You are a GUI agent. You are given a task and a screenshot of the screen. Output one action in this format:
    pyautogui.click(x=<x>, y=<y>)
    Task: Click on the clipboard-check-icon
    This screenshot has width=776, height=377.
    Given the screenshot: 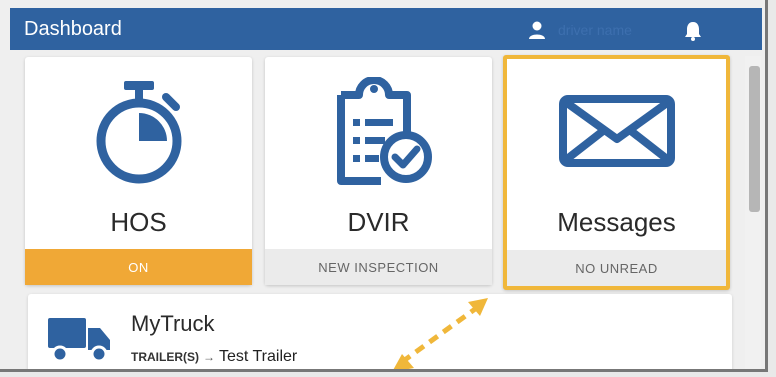 What is the action you would take?
    pyautogui.click(x=384, y=131)
    